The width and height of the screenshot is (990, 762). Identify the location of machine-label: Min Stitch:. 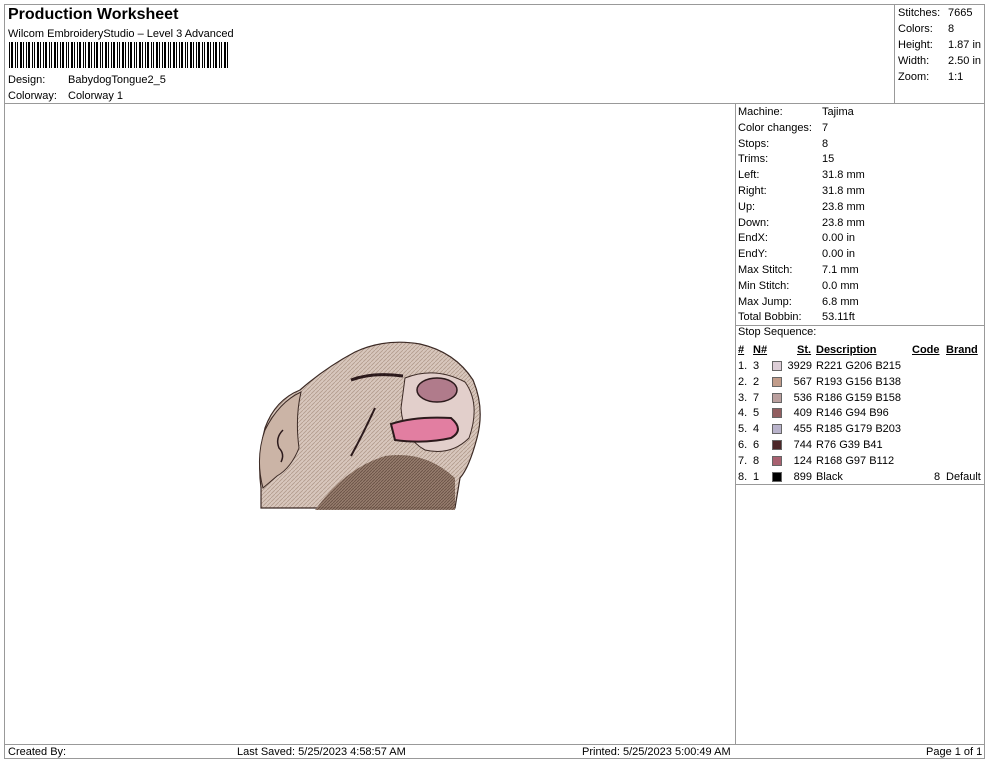
(764, 285).